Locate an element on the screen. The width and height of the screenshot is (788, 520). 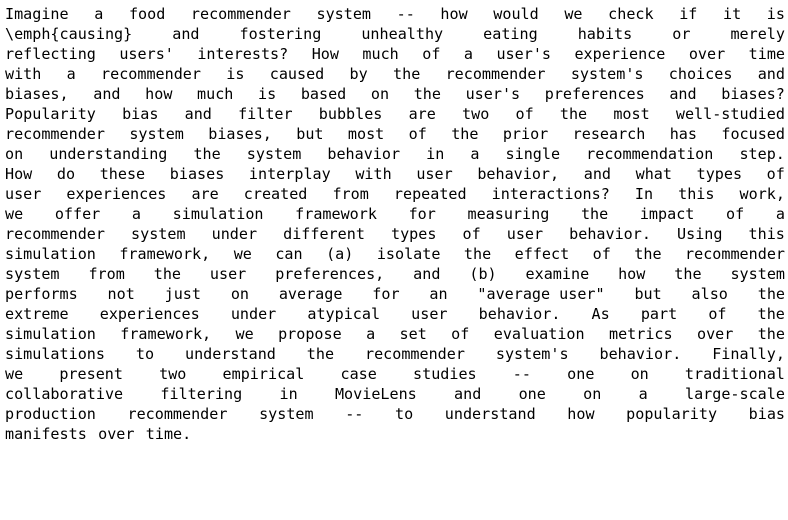
text-word: behavior. is located at coordinates (610, 234).